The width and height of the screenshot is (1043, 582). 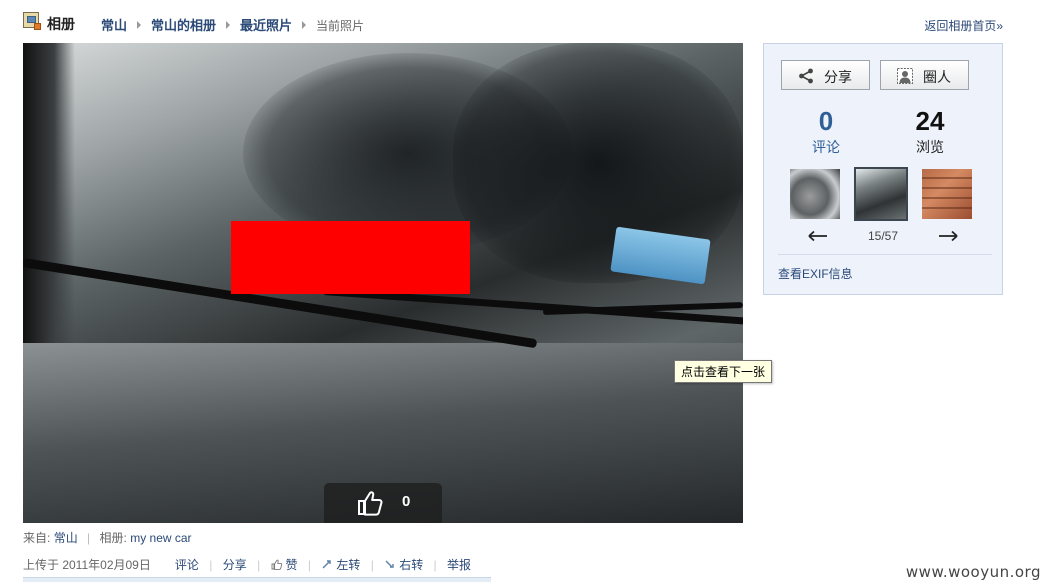 I want to click on breadcrumb-current: 当前照片, so click(x=340, y=26).